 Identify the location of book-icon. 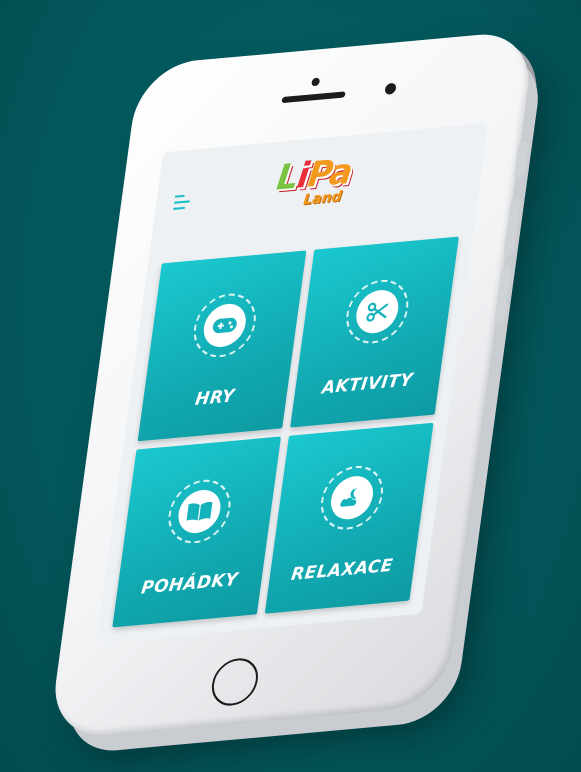
(199, 511).